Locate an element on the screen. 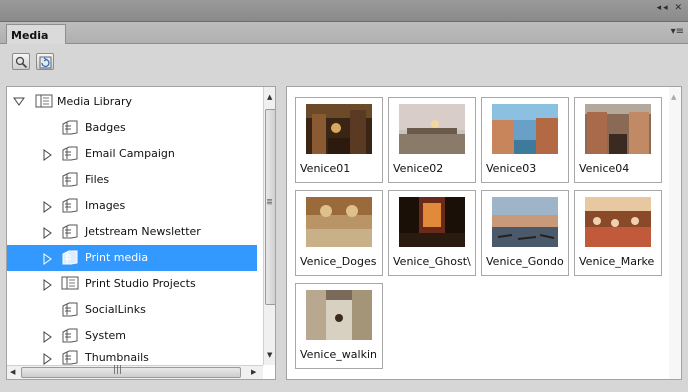  thumbnail-caption: Venice_Marke is located at coordinates (617, 261).